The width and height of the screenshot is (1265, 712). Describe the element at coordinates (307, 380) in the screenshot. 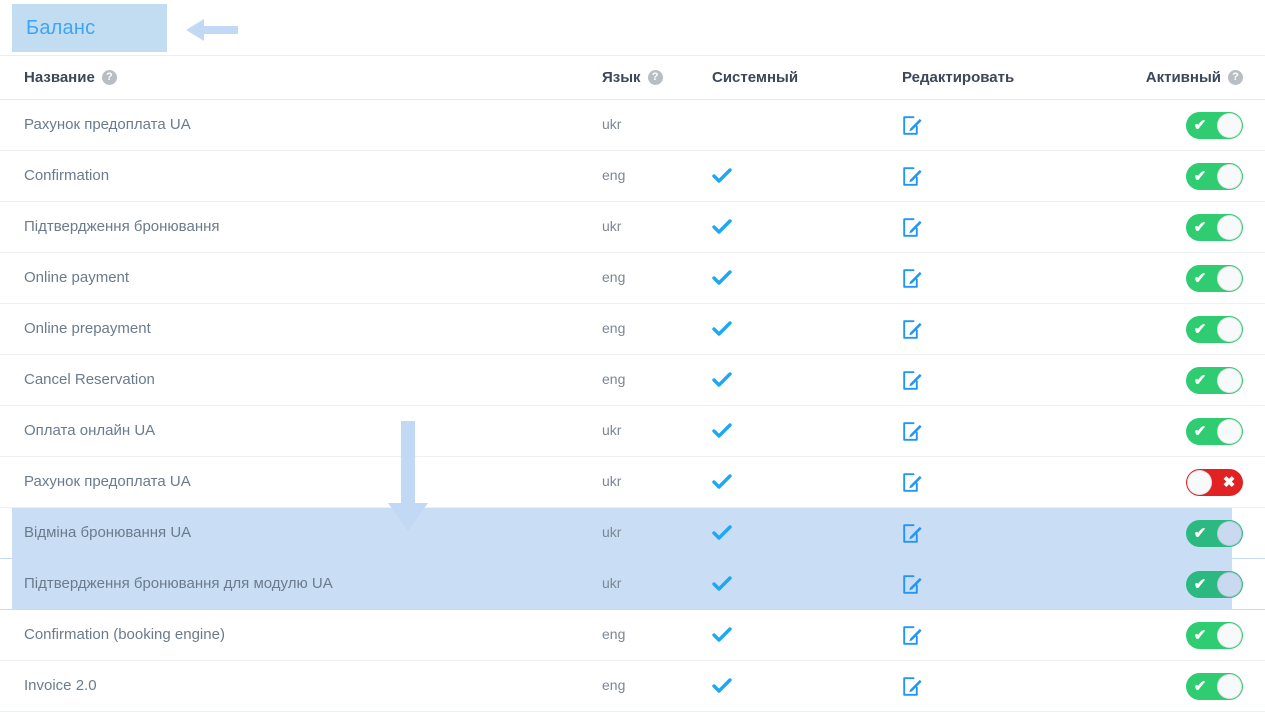

I see `row-name-cell: Cancel Reservation` at that location.